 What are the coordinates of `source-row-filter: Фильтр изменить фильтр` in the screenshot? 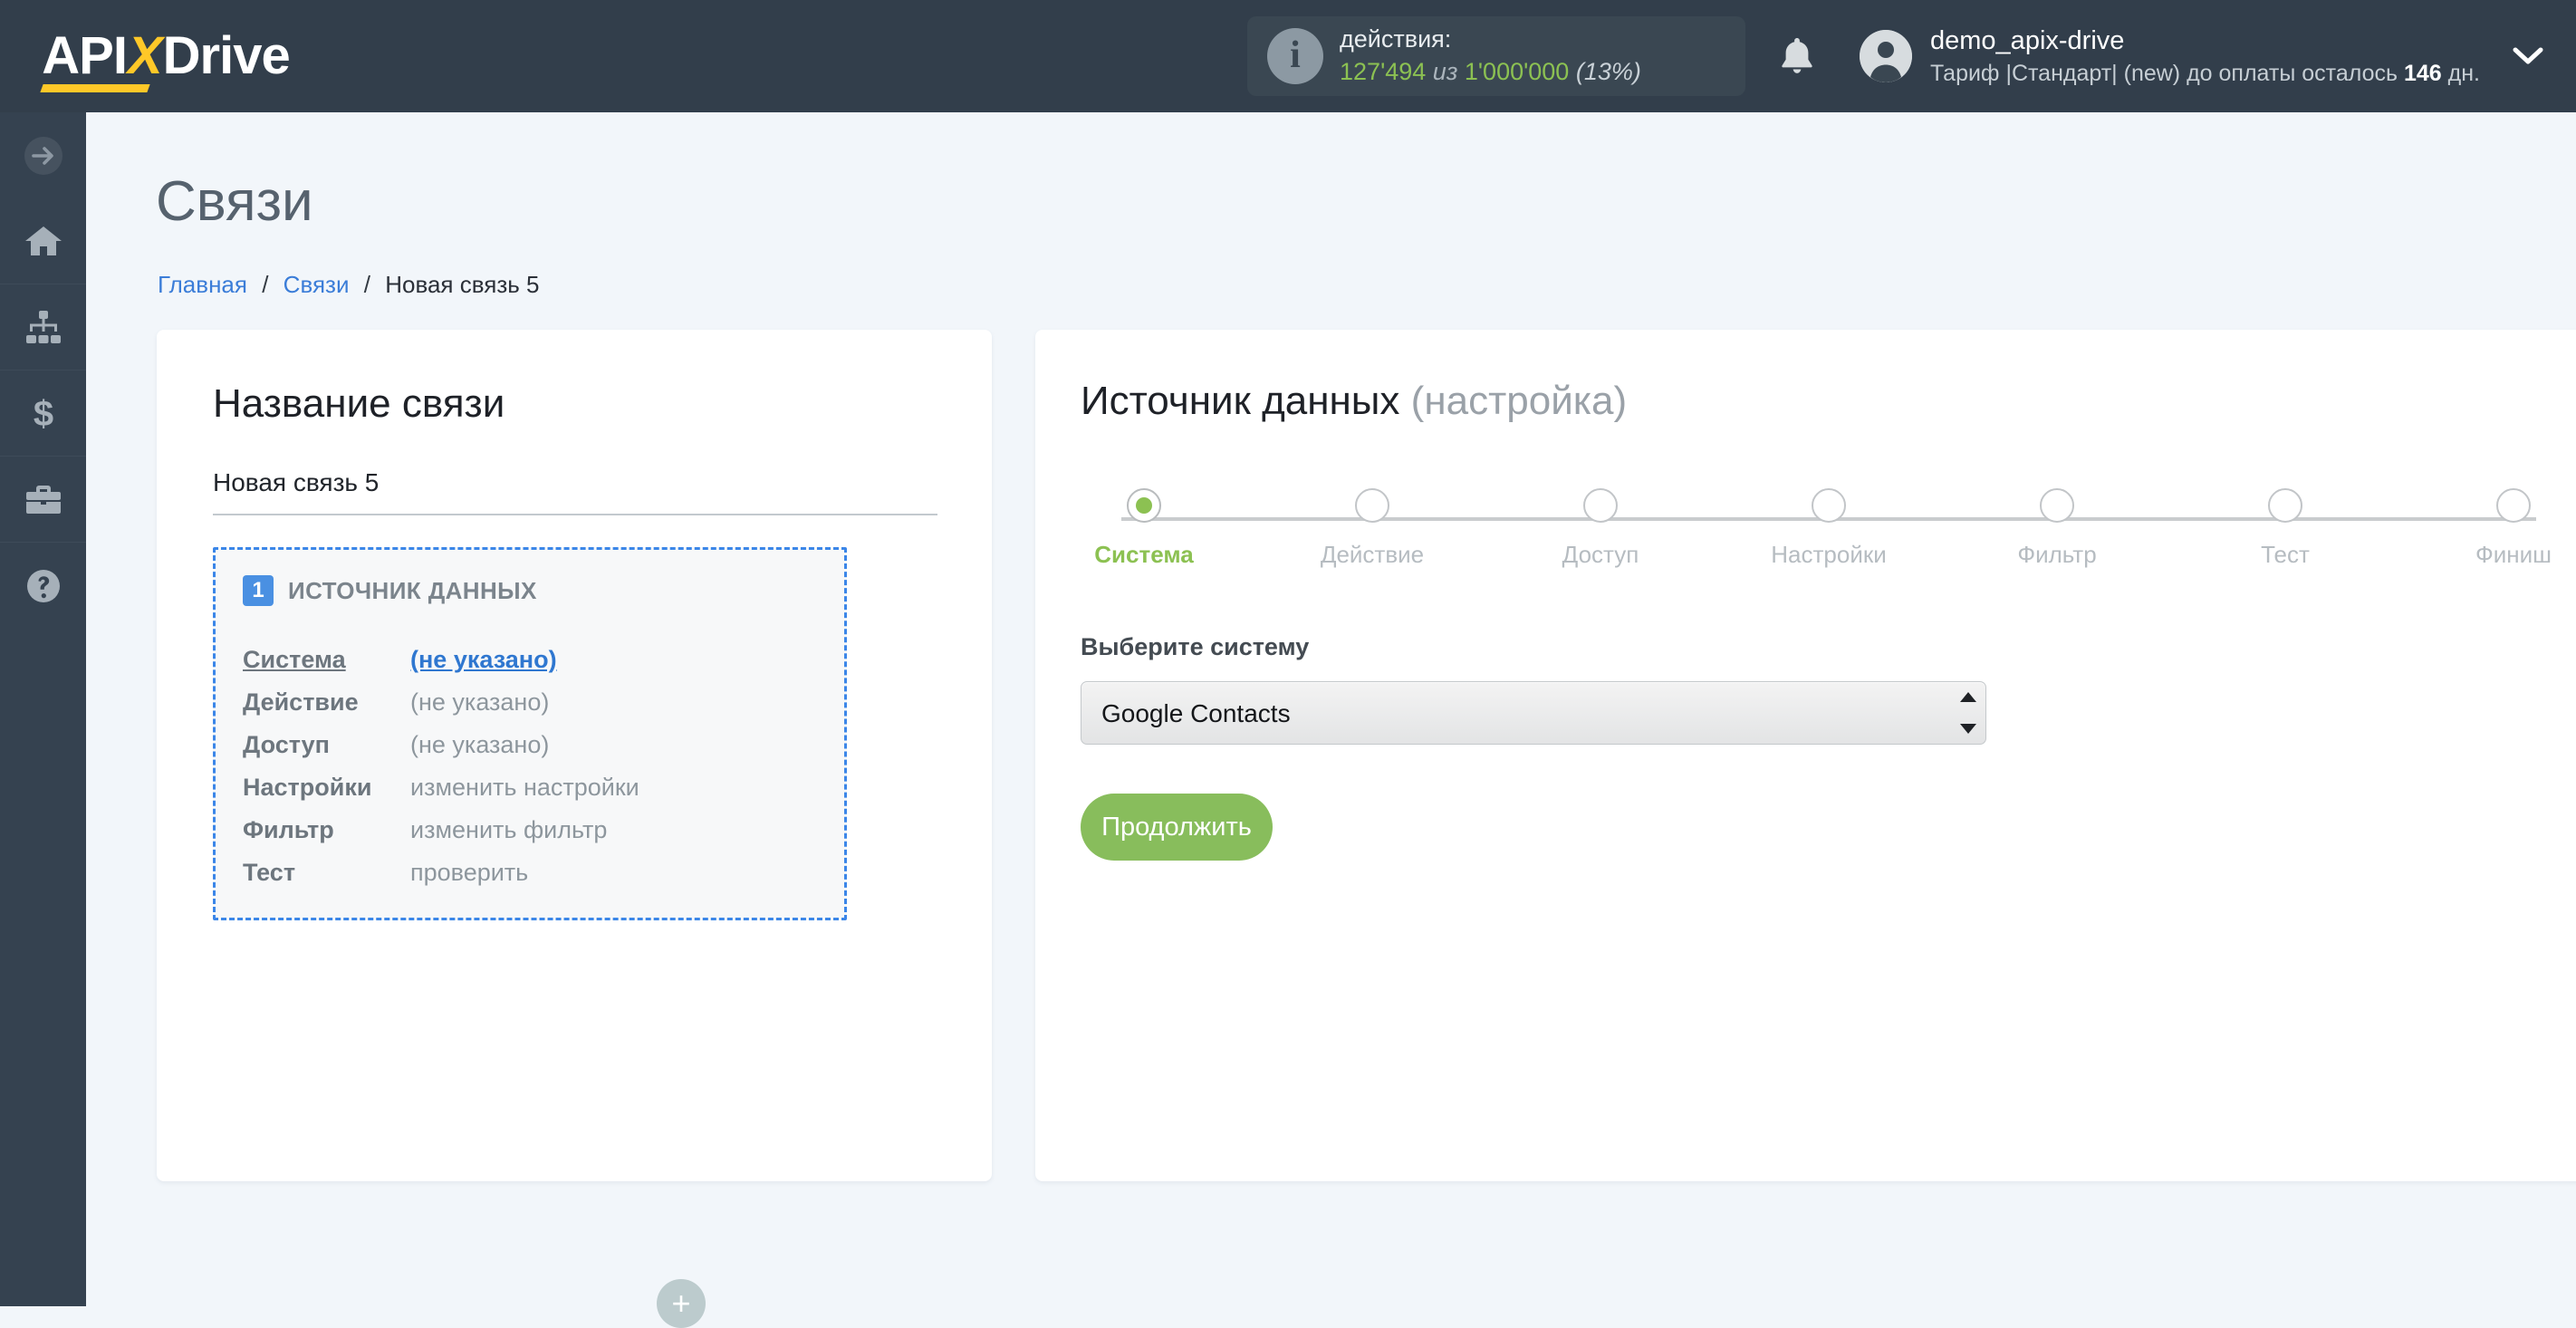 It's located at (441, 837).